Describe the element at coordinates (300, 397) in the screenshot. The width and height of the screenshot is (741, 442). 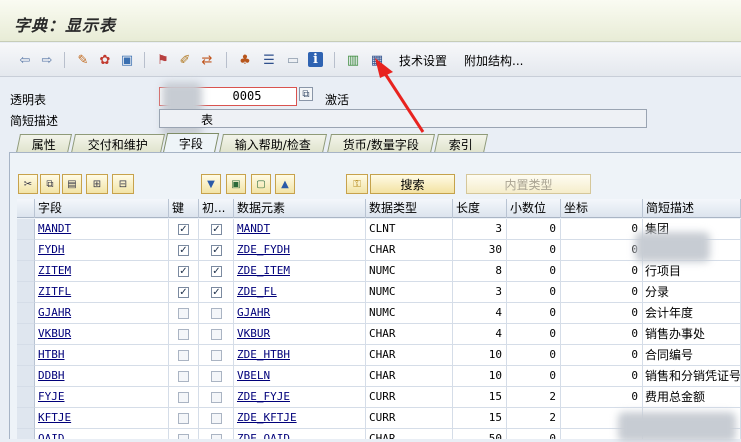
I see `data-element-cell: ZDE_FYJE` at that location.